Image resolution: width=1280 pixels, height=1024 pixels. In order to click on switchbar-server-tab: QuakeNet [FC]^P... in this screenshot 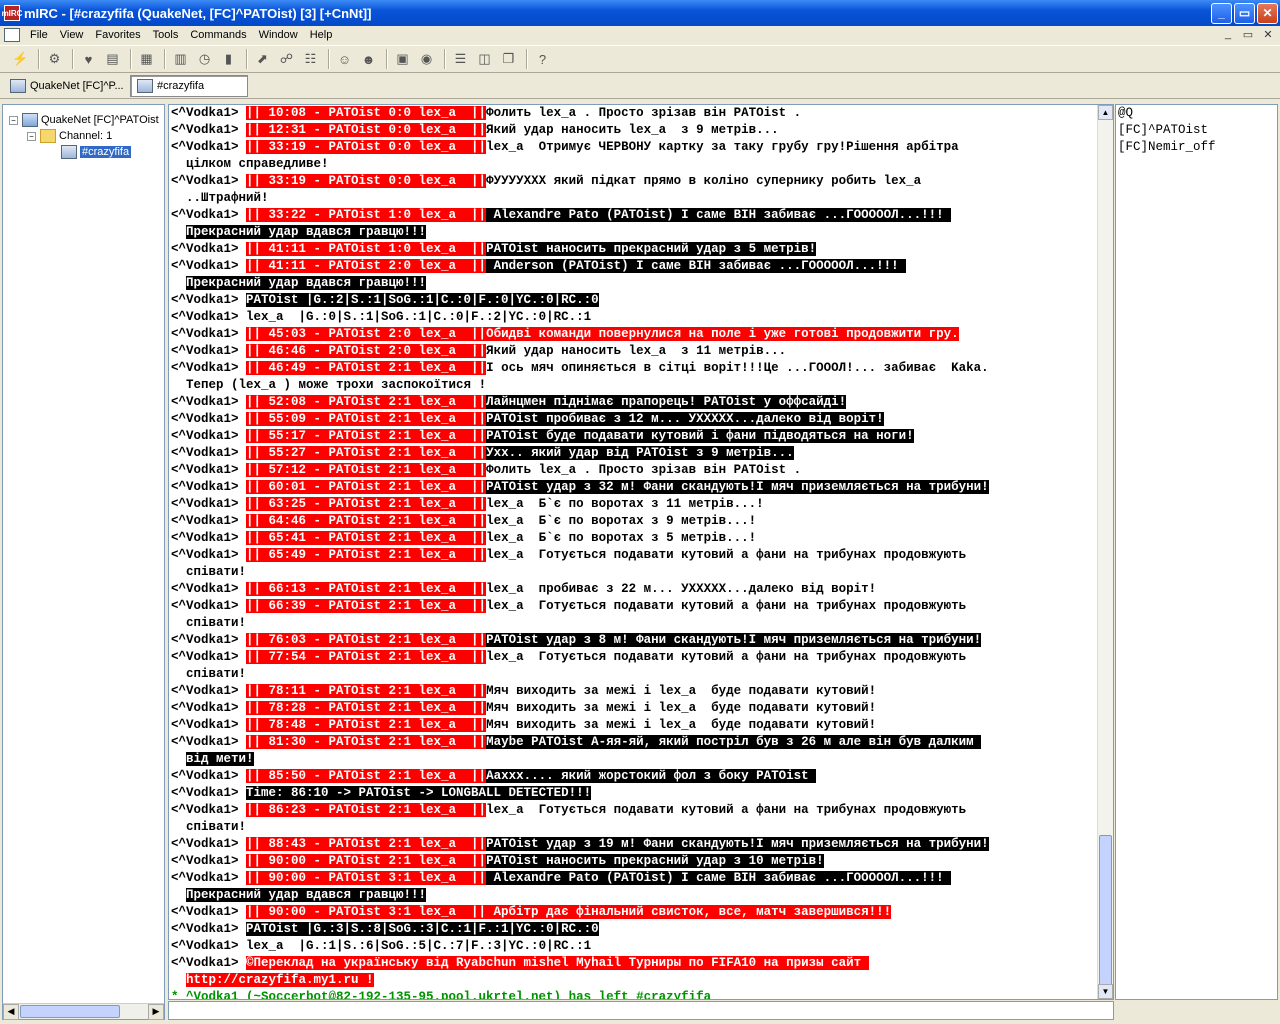, I will do `click(65, 86)`.